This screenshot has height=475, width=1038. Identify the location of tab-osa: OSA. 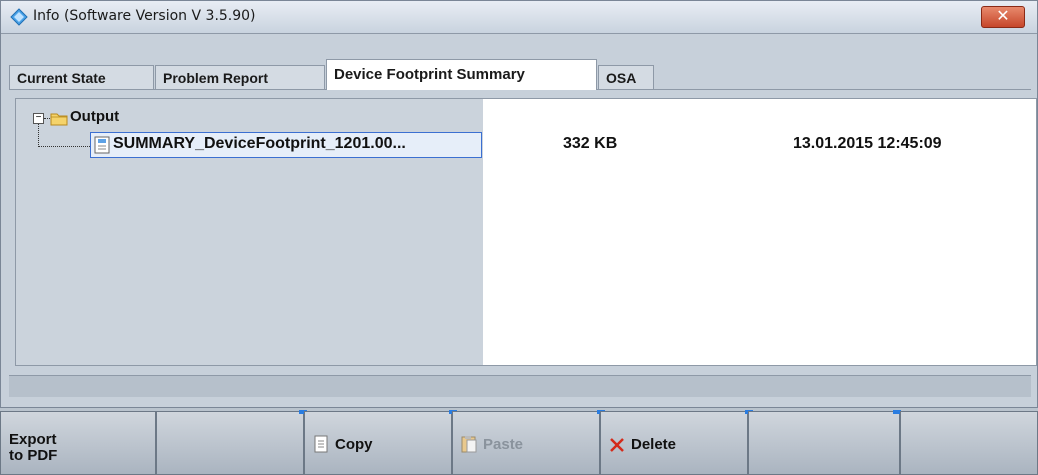
(626, 77).